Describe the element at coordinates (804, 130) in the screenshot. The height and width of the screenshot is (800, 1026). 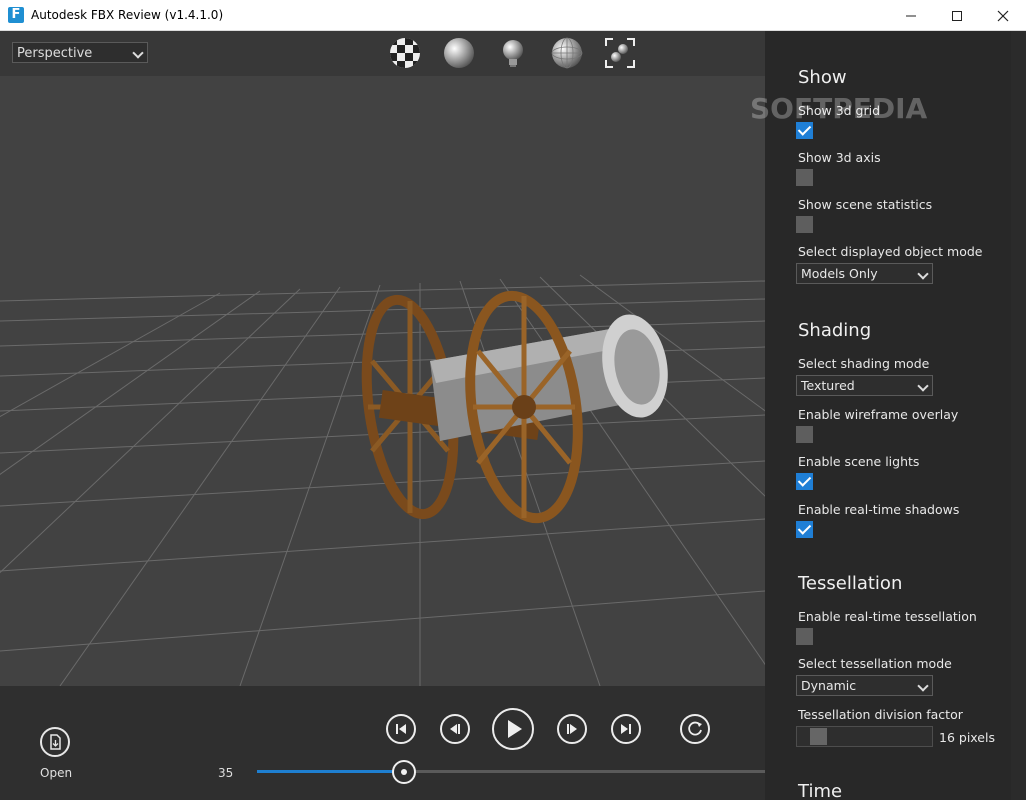
I see `show-grid-checkbox` at that location.